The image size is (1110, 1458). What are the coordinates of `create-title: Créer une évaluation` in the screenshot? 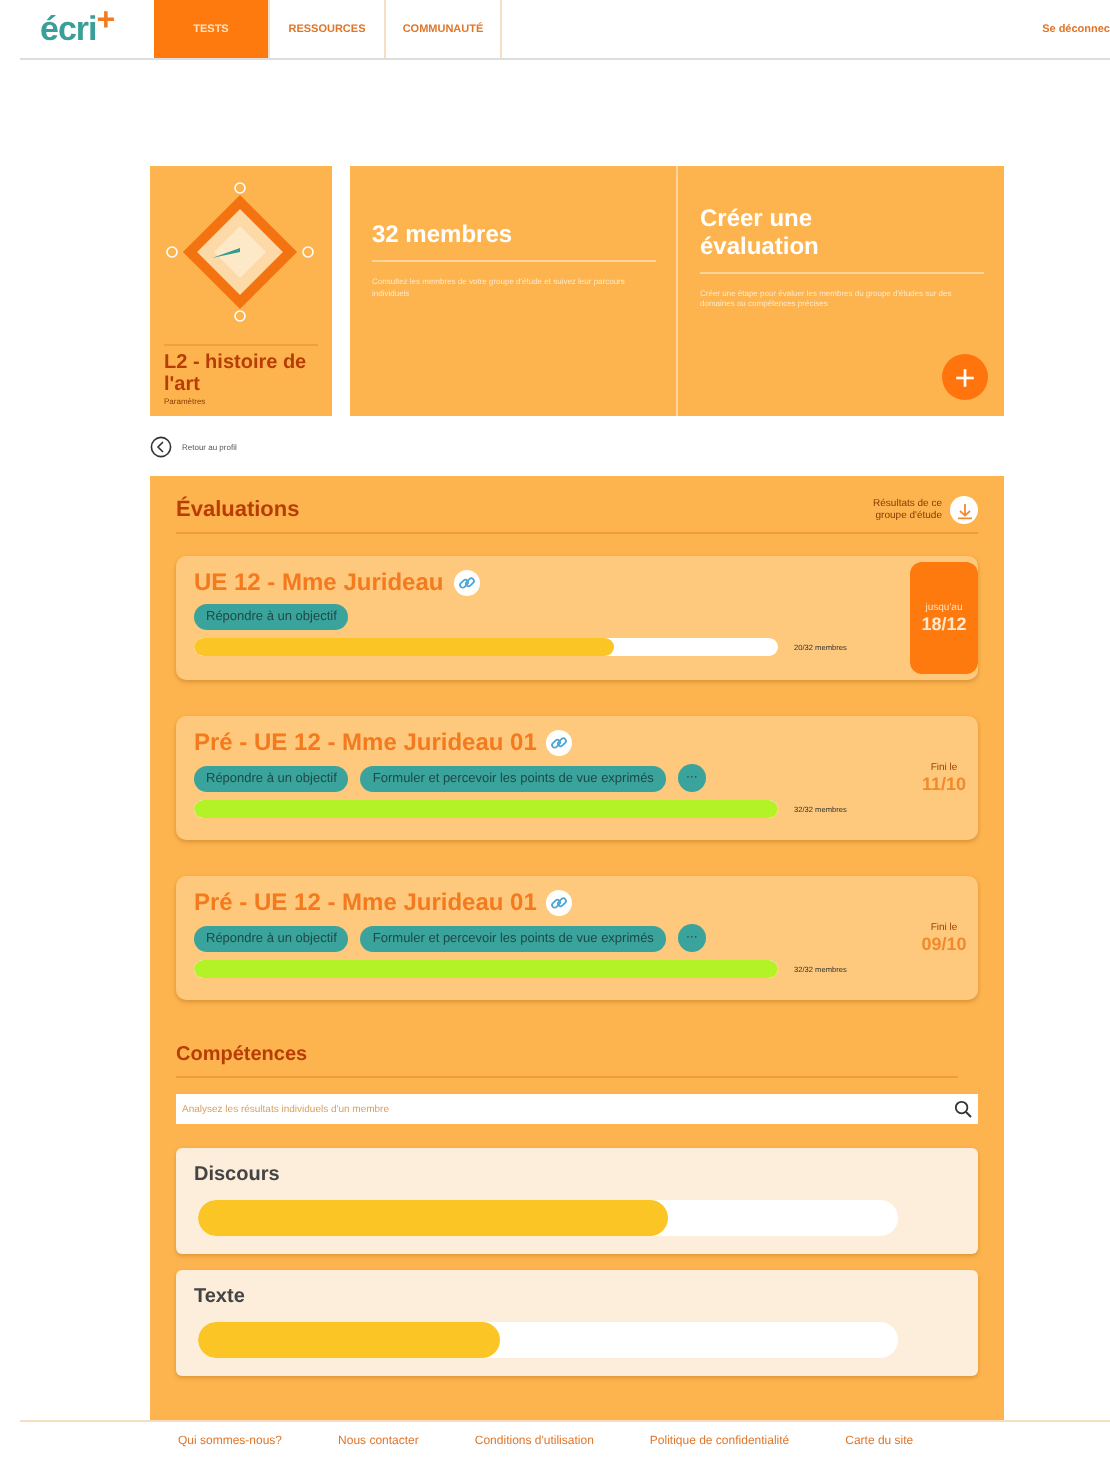 It's located at (842, 240).